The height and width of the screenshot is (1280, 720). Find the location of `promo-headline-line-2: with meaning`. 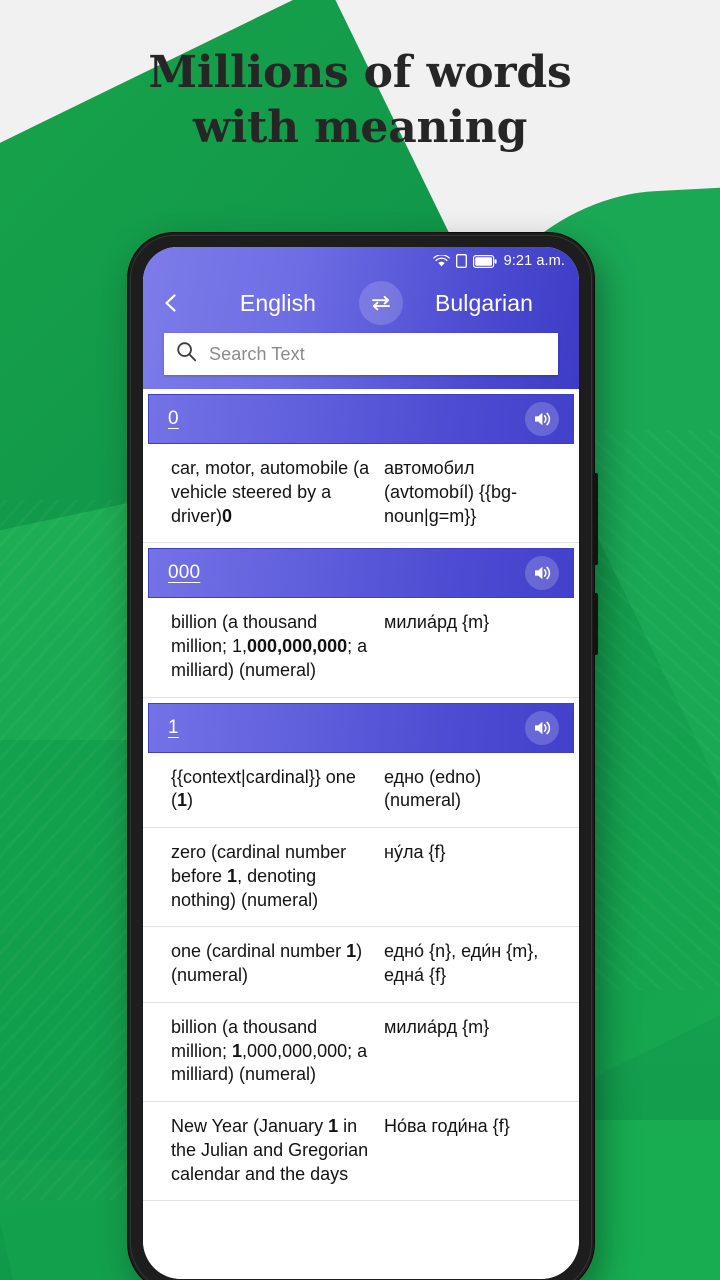

promo-headline-line-2: with meaning is located at coordinates (360, 127).